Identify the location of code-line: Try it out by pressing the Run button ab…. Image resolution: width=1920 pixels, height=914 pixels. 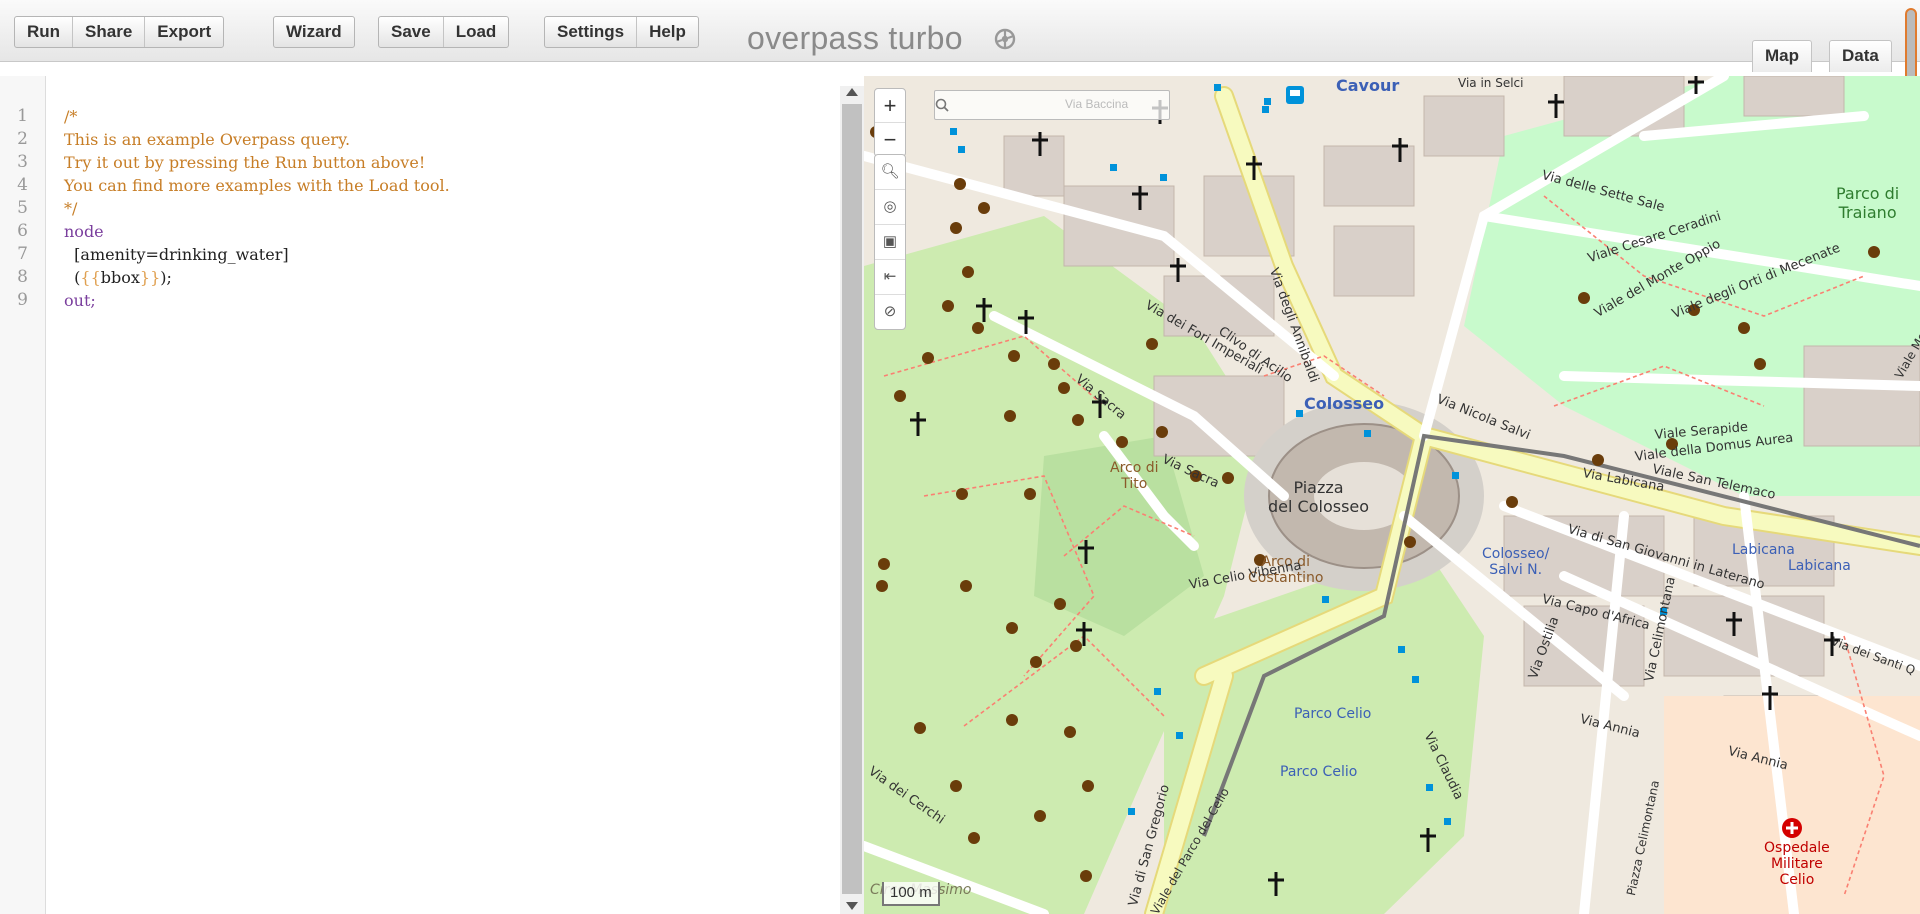
(244, 162).